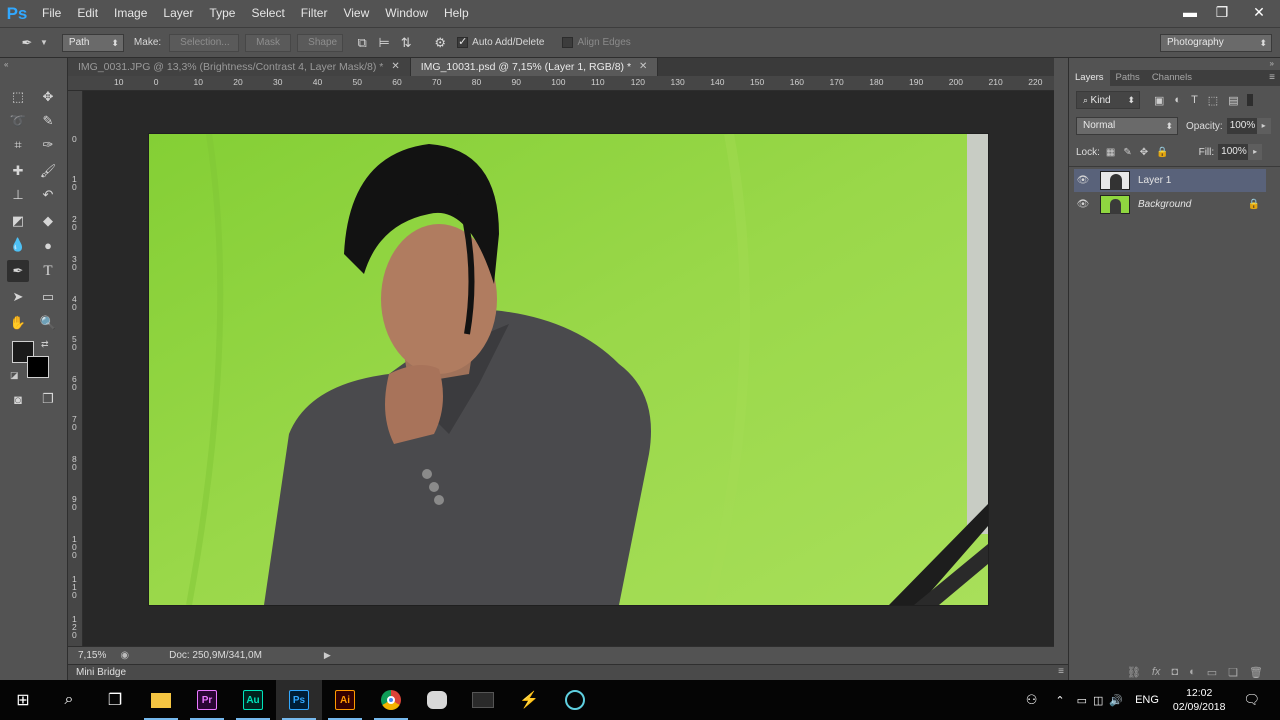  Describe the element at coordinates (1192, 672) in the screenshot. I see `new-adjustment-icon: ◐` at that location.